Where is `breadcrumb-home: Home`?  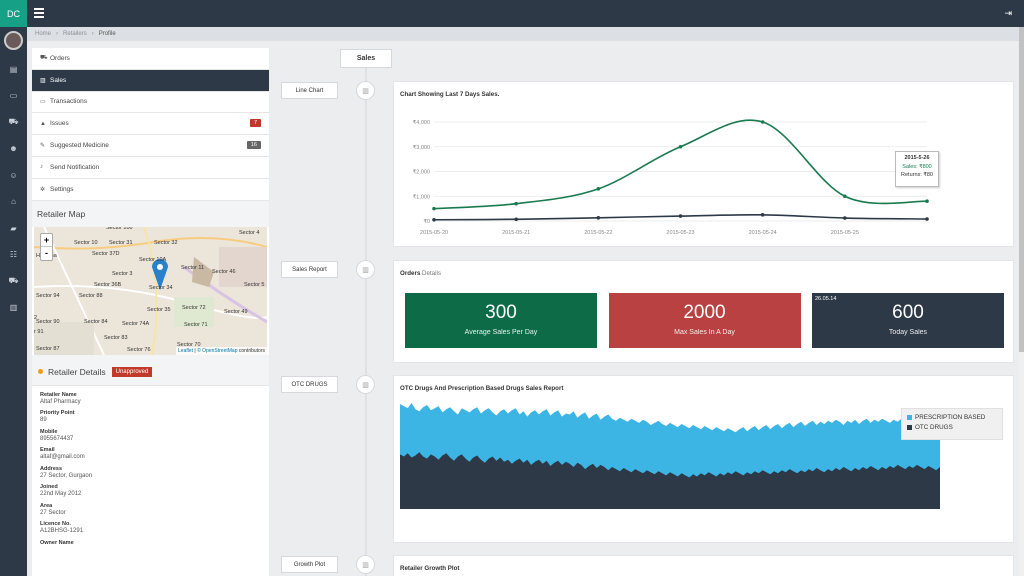
breadcrumb-home: Home is located at coordinates (43, 34).